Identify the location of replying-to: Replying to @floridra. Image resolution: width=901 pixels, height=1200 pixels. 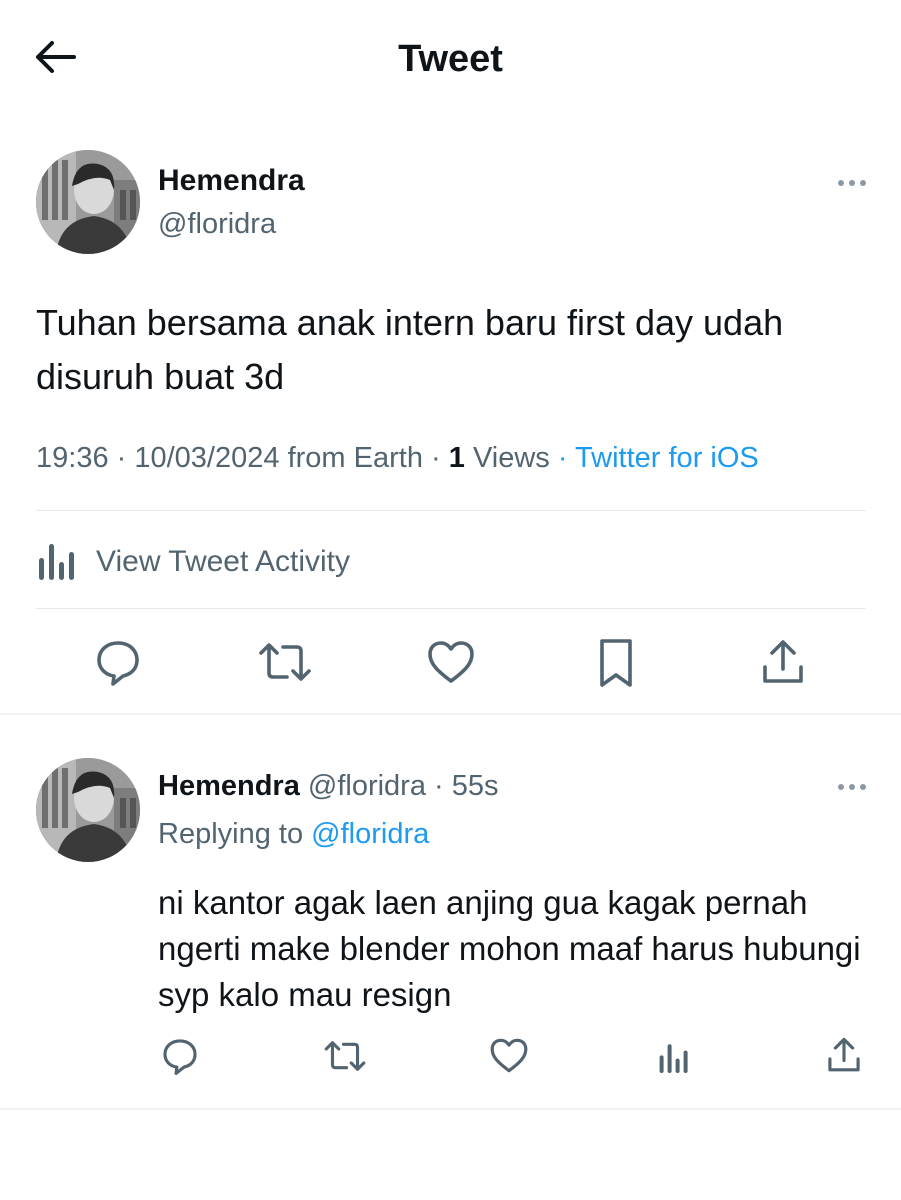
(293, 834).